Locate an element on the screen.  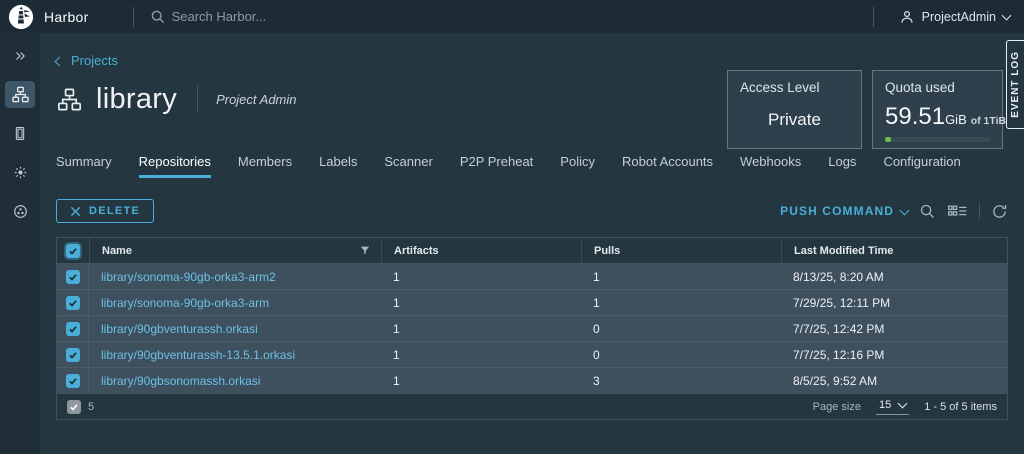
close-icon is located at coordinates (75, 211).